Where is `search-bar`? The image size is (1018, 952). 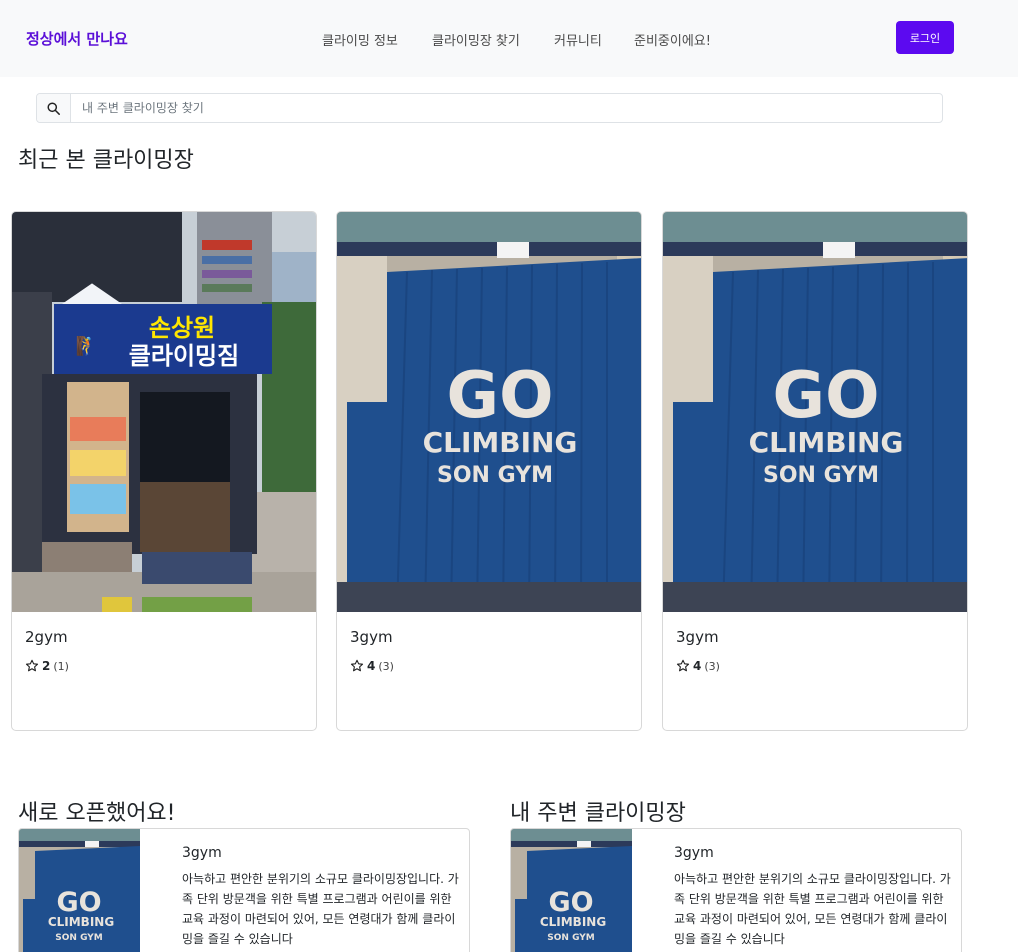
search-bar is located at coordinates (489, 108).